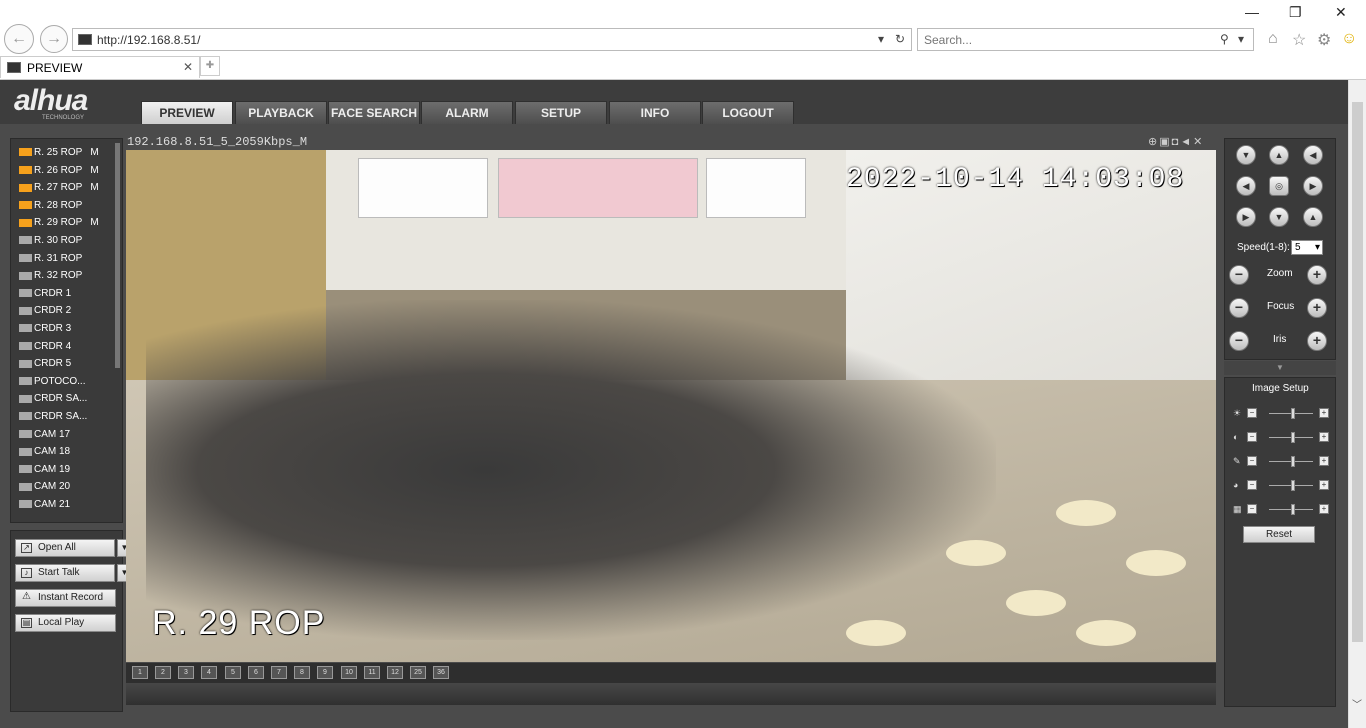  What do you see at coordinates (1317, 341) in the screenshot?
I see `iris-open-button: +` at bounding box center [1317, 341].